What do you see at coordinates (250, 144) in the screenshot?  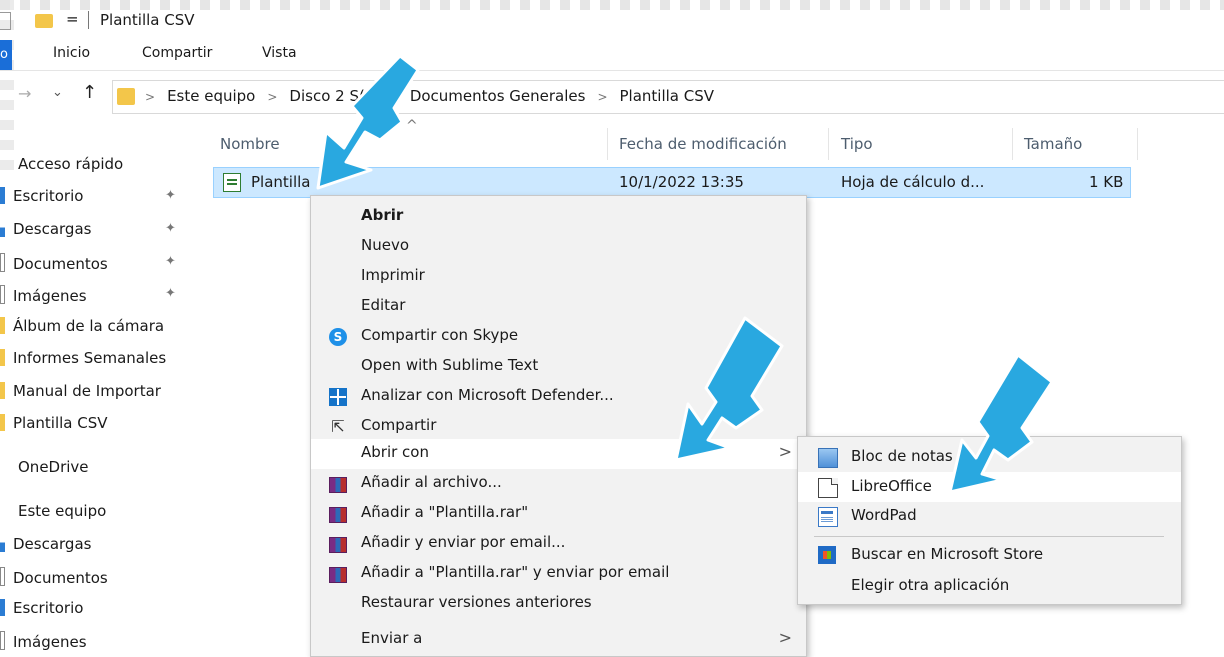 I see `column-header-name: Nombre` at bounding box center [250, 144].